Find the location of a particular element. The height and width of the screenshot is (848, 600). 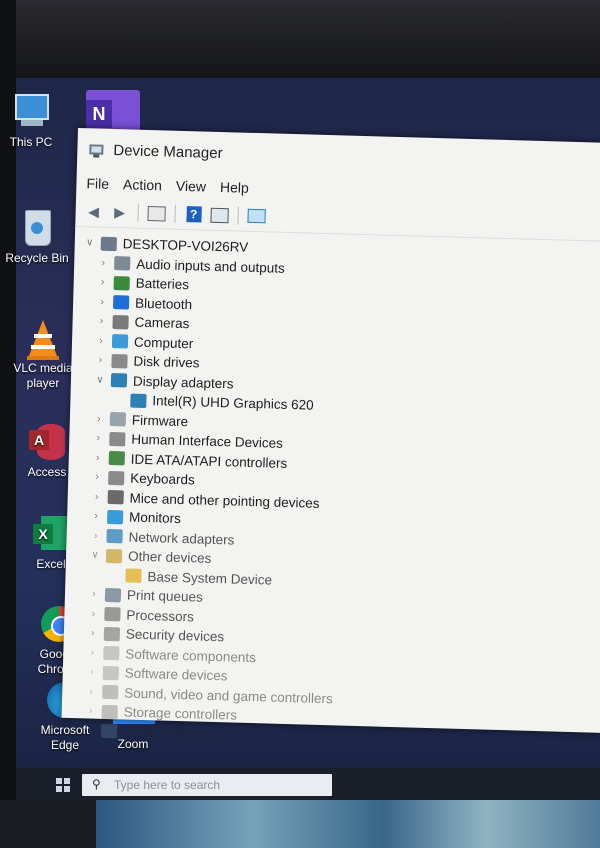

tree-category-label: Disk drives is located at coordinates (166, 362).